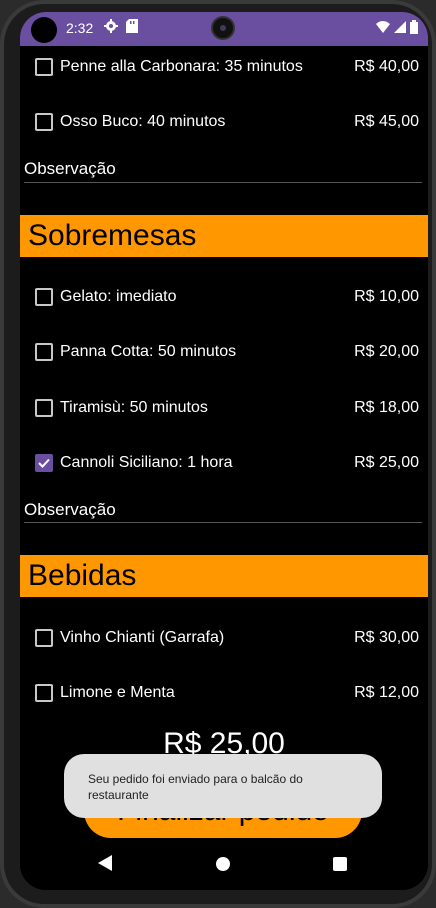 The width and height of the screenshot is (436, 908). I want to click on front-camera, so click(223, 28).